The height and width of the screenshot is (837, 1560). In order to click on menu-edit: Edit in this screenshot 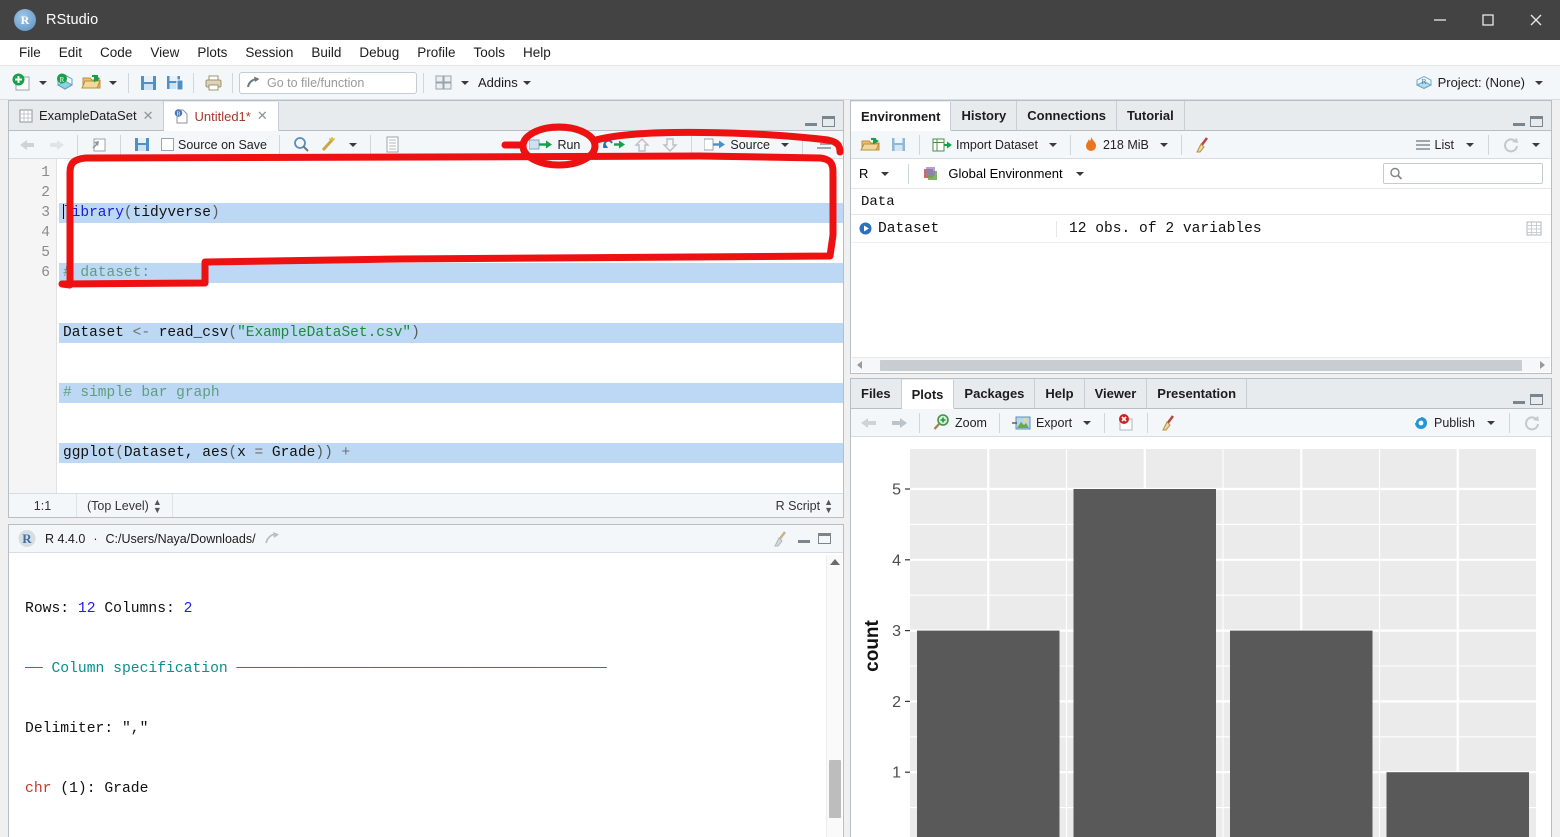, I will do `click(70, 52)`.